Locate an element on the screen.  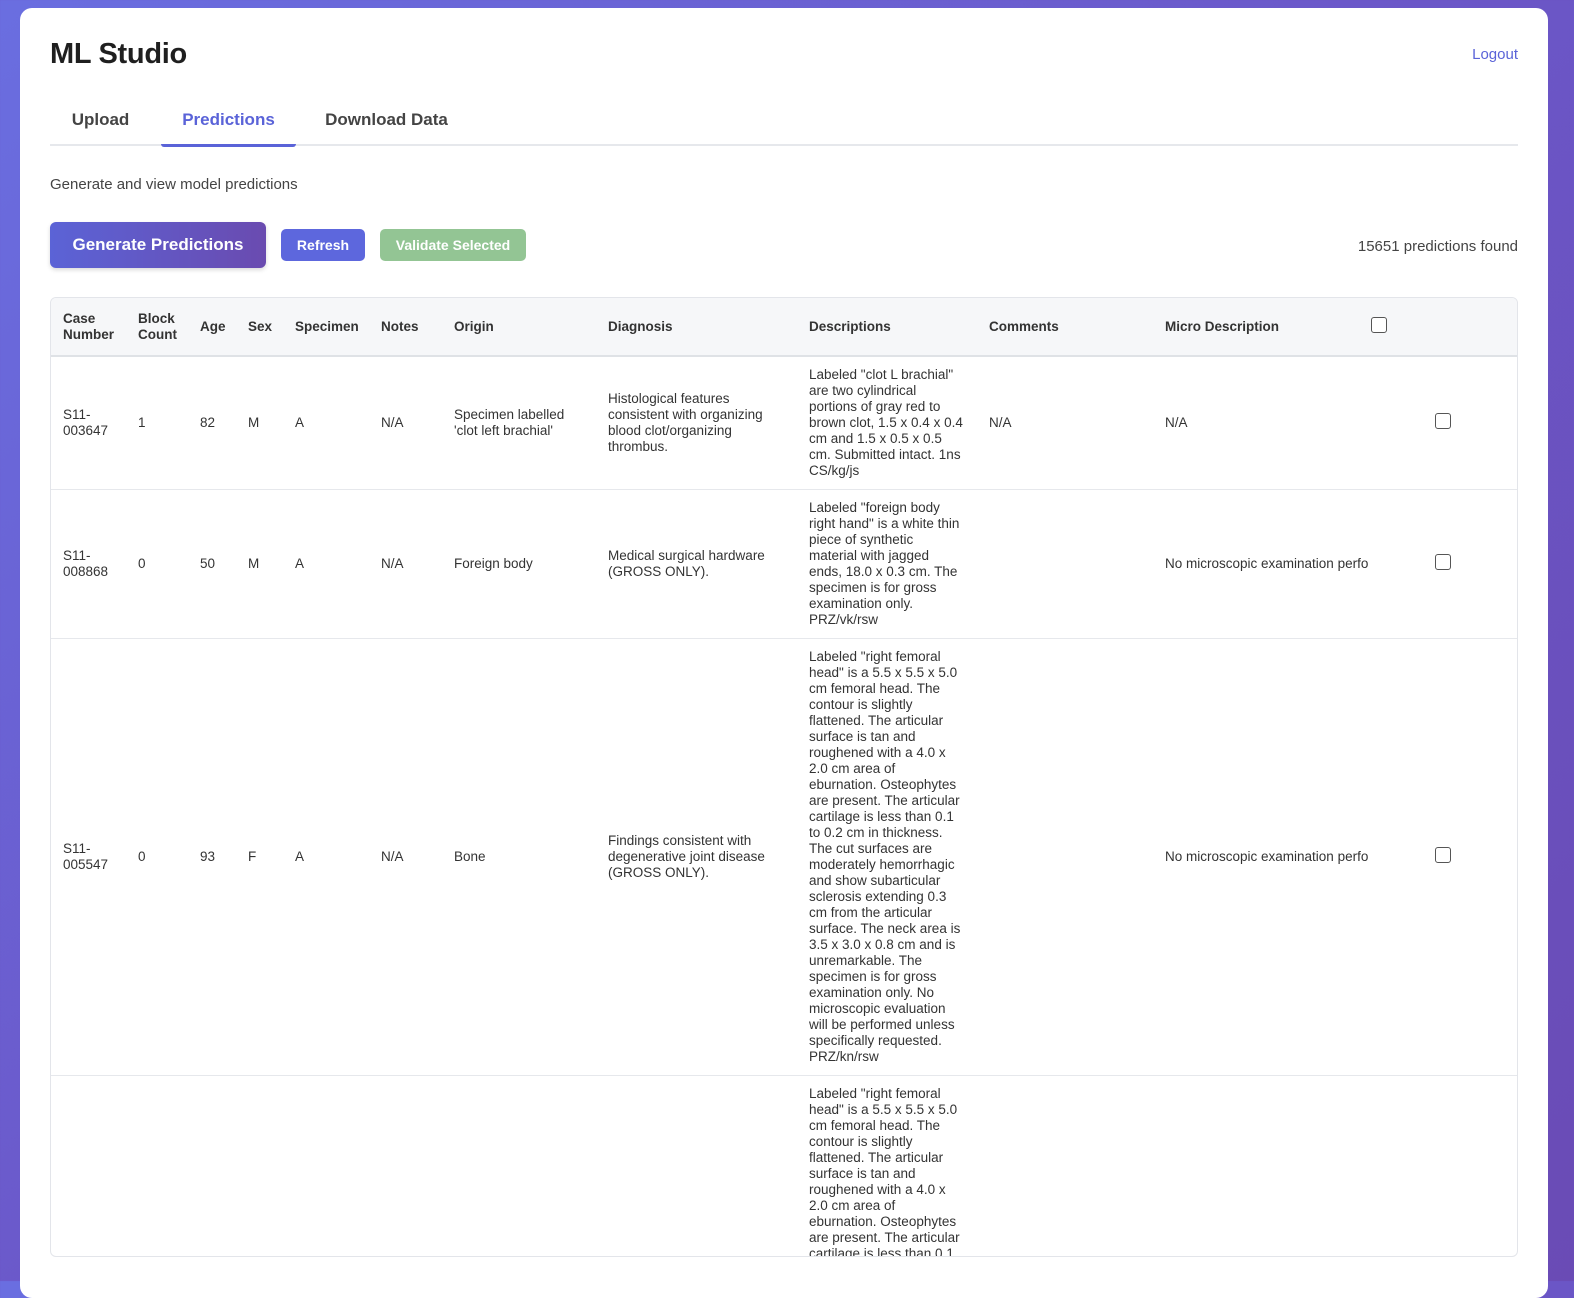
cell-sex is located at coordinates (259, 1165).